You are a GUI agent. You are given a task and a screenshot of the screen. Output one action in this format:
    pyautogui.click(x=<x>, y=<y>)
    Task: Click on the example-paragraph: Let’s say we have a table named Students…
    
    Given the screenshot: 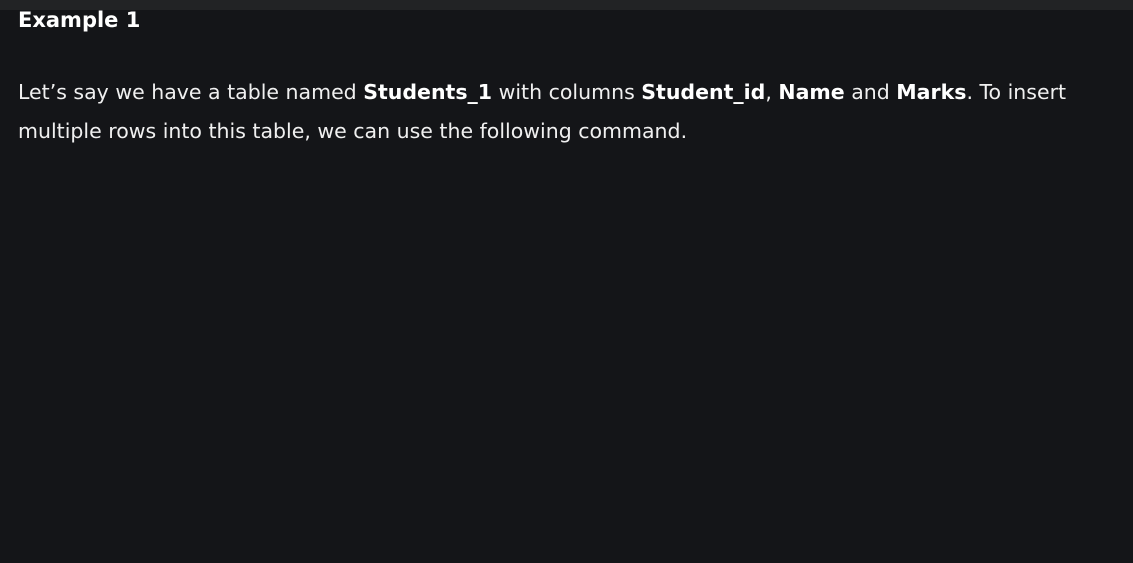 What is the action you would take?
    pyautogui.click(x=548, y=112)
    